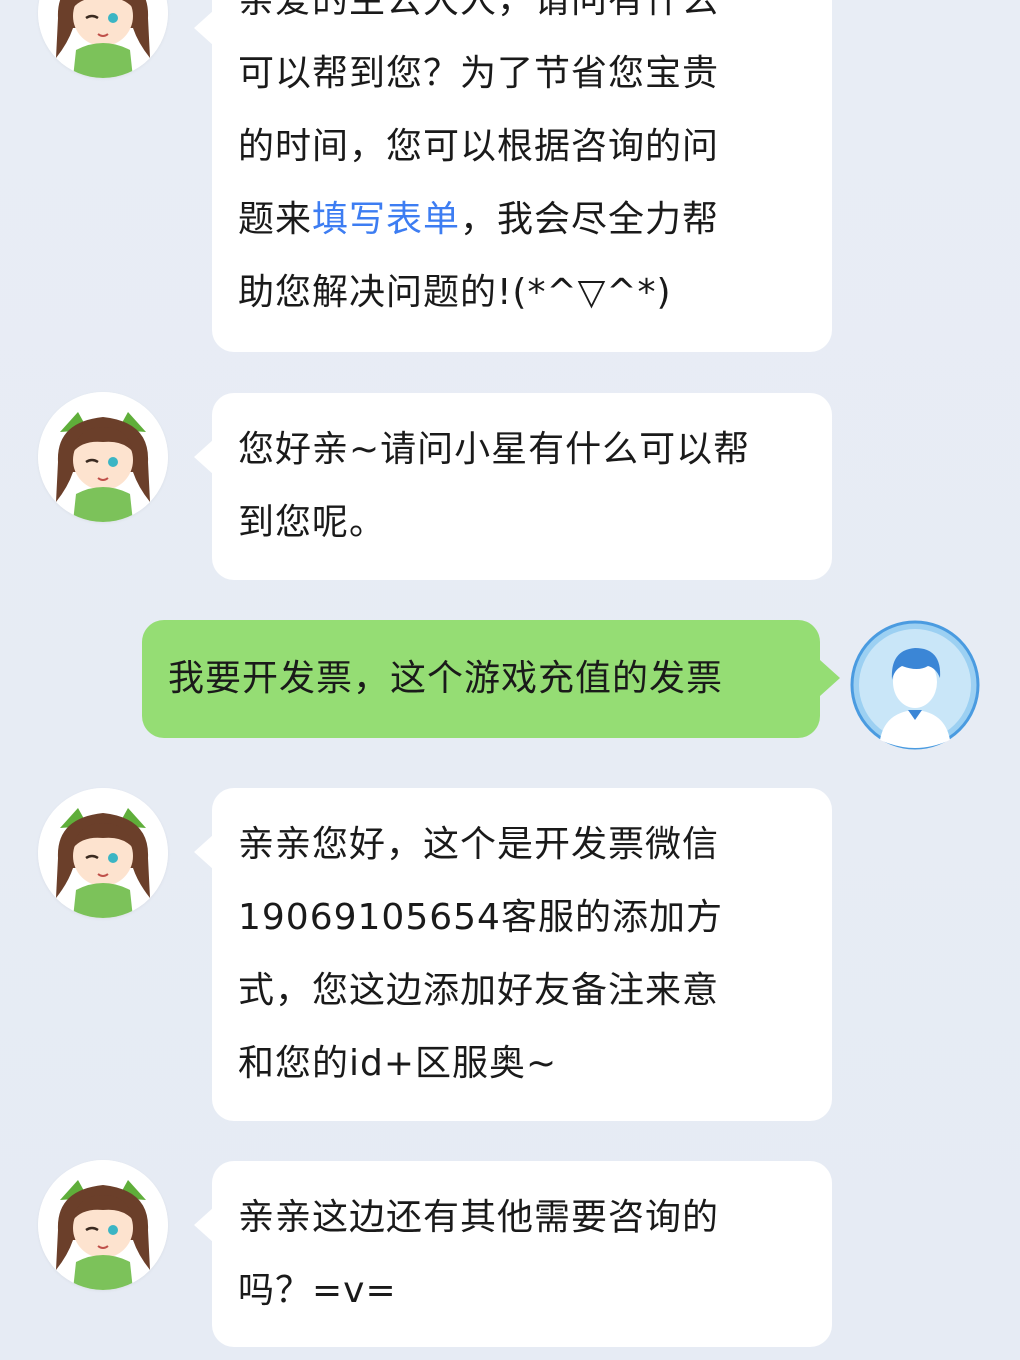  I want to click on message-line: 题来填写表单，我会尽全力帮, so click(522, 219).